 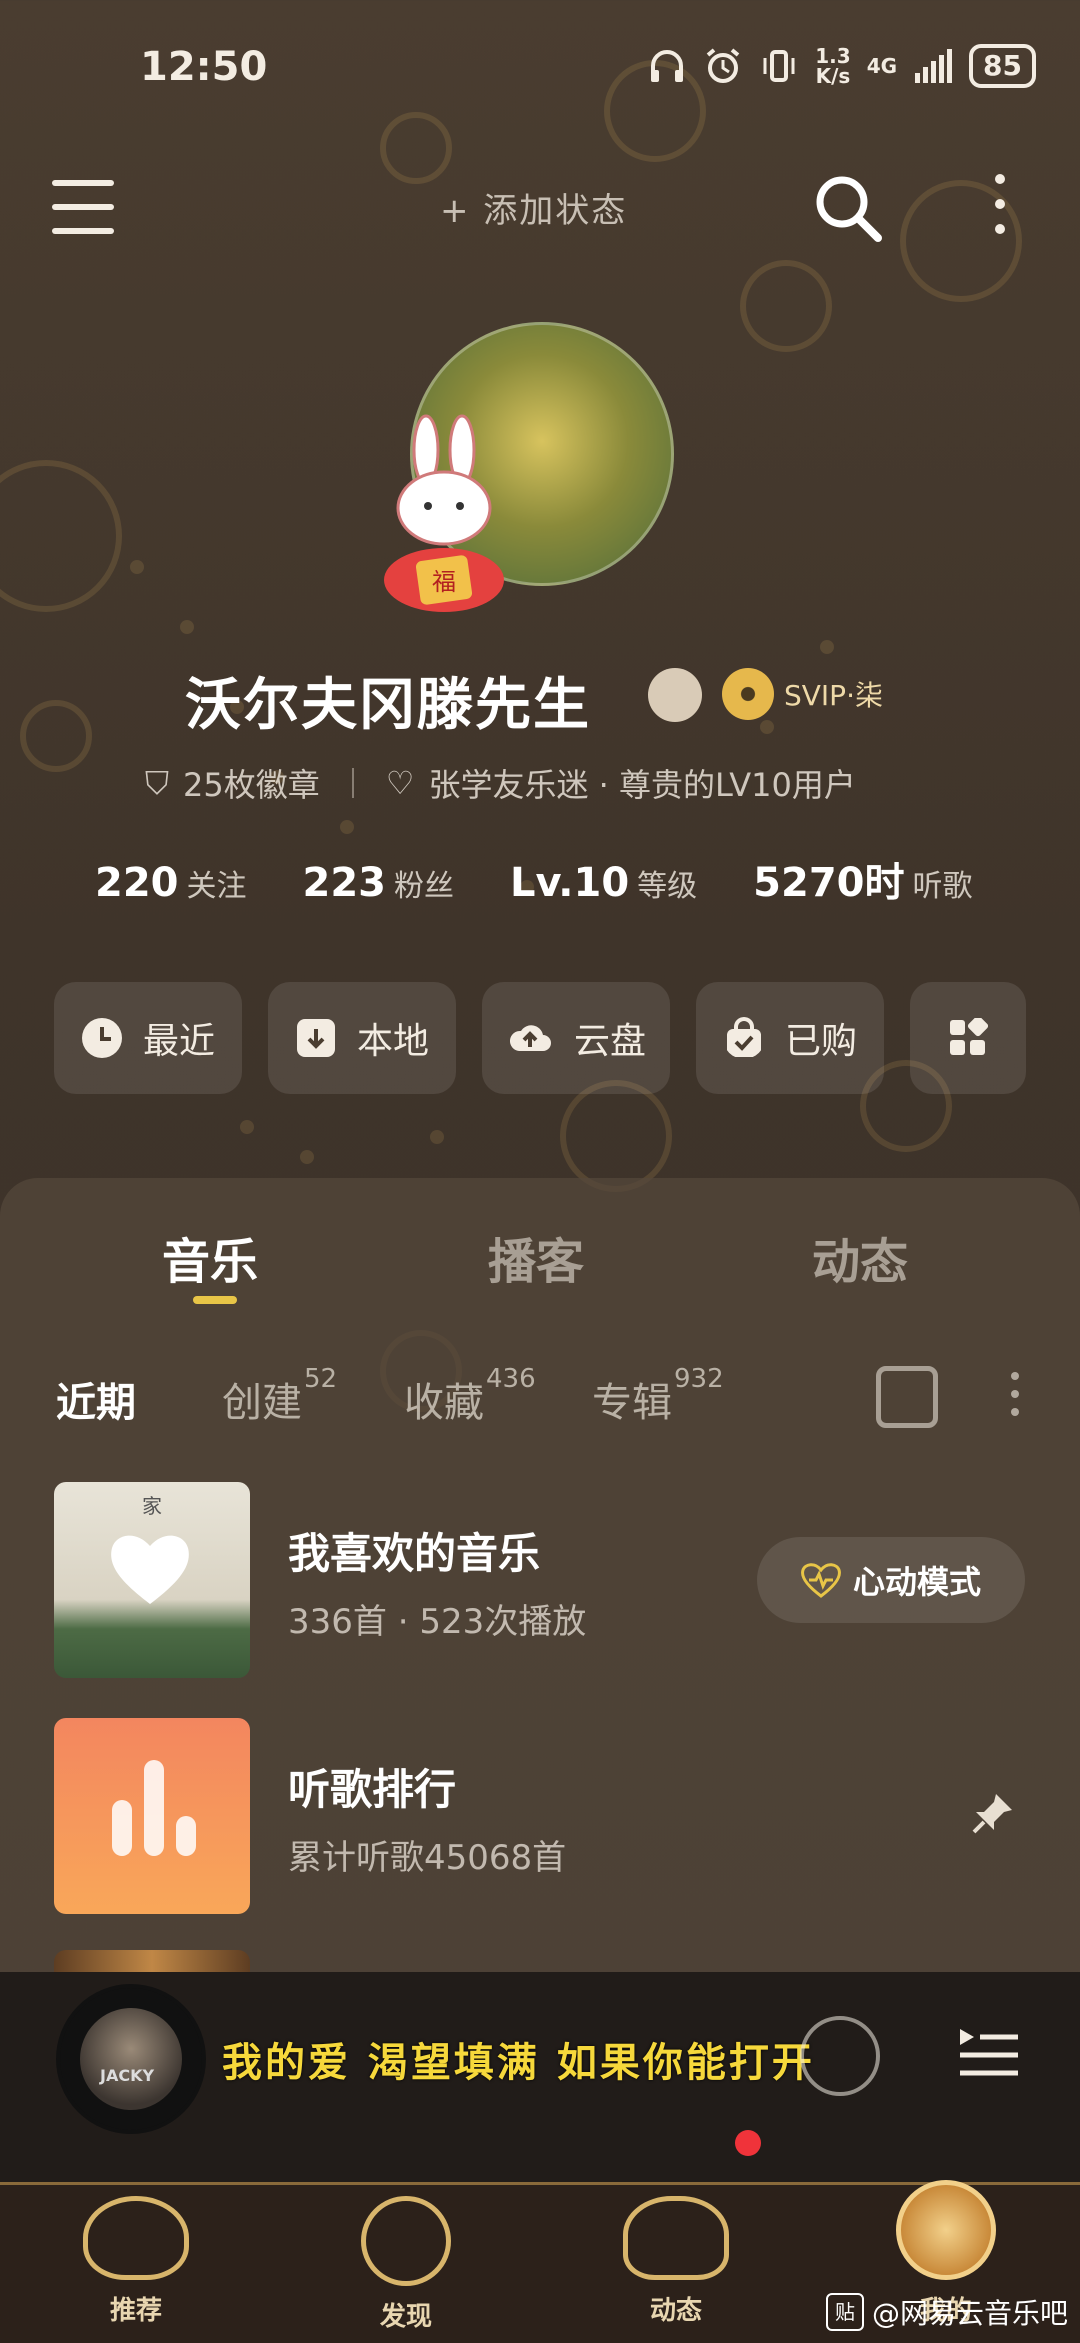 I want to click on quick-recent-label: 最近, so click(x=178, y=1041).